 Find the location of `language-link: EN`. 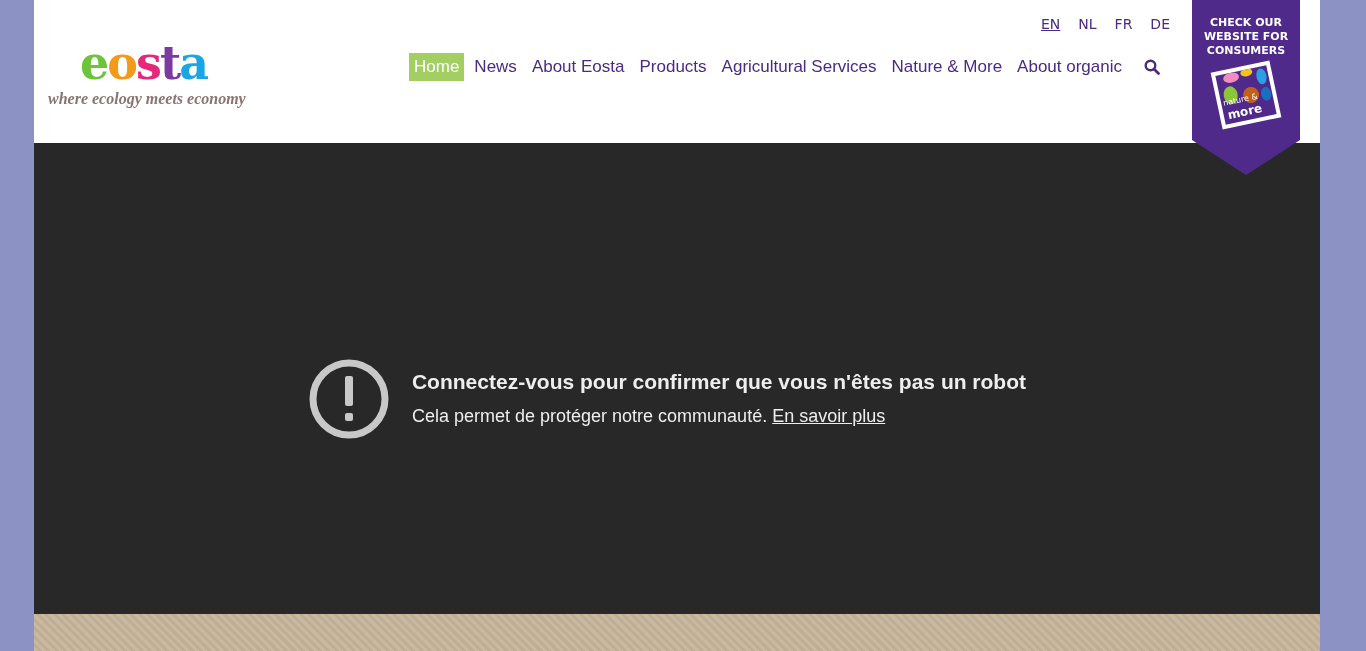

language-link: EN is located at coordinates (1050, 24).